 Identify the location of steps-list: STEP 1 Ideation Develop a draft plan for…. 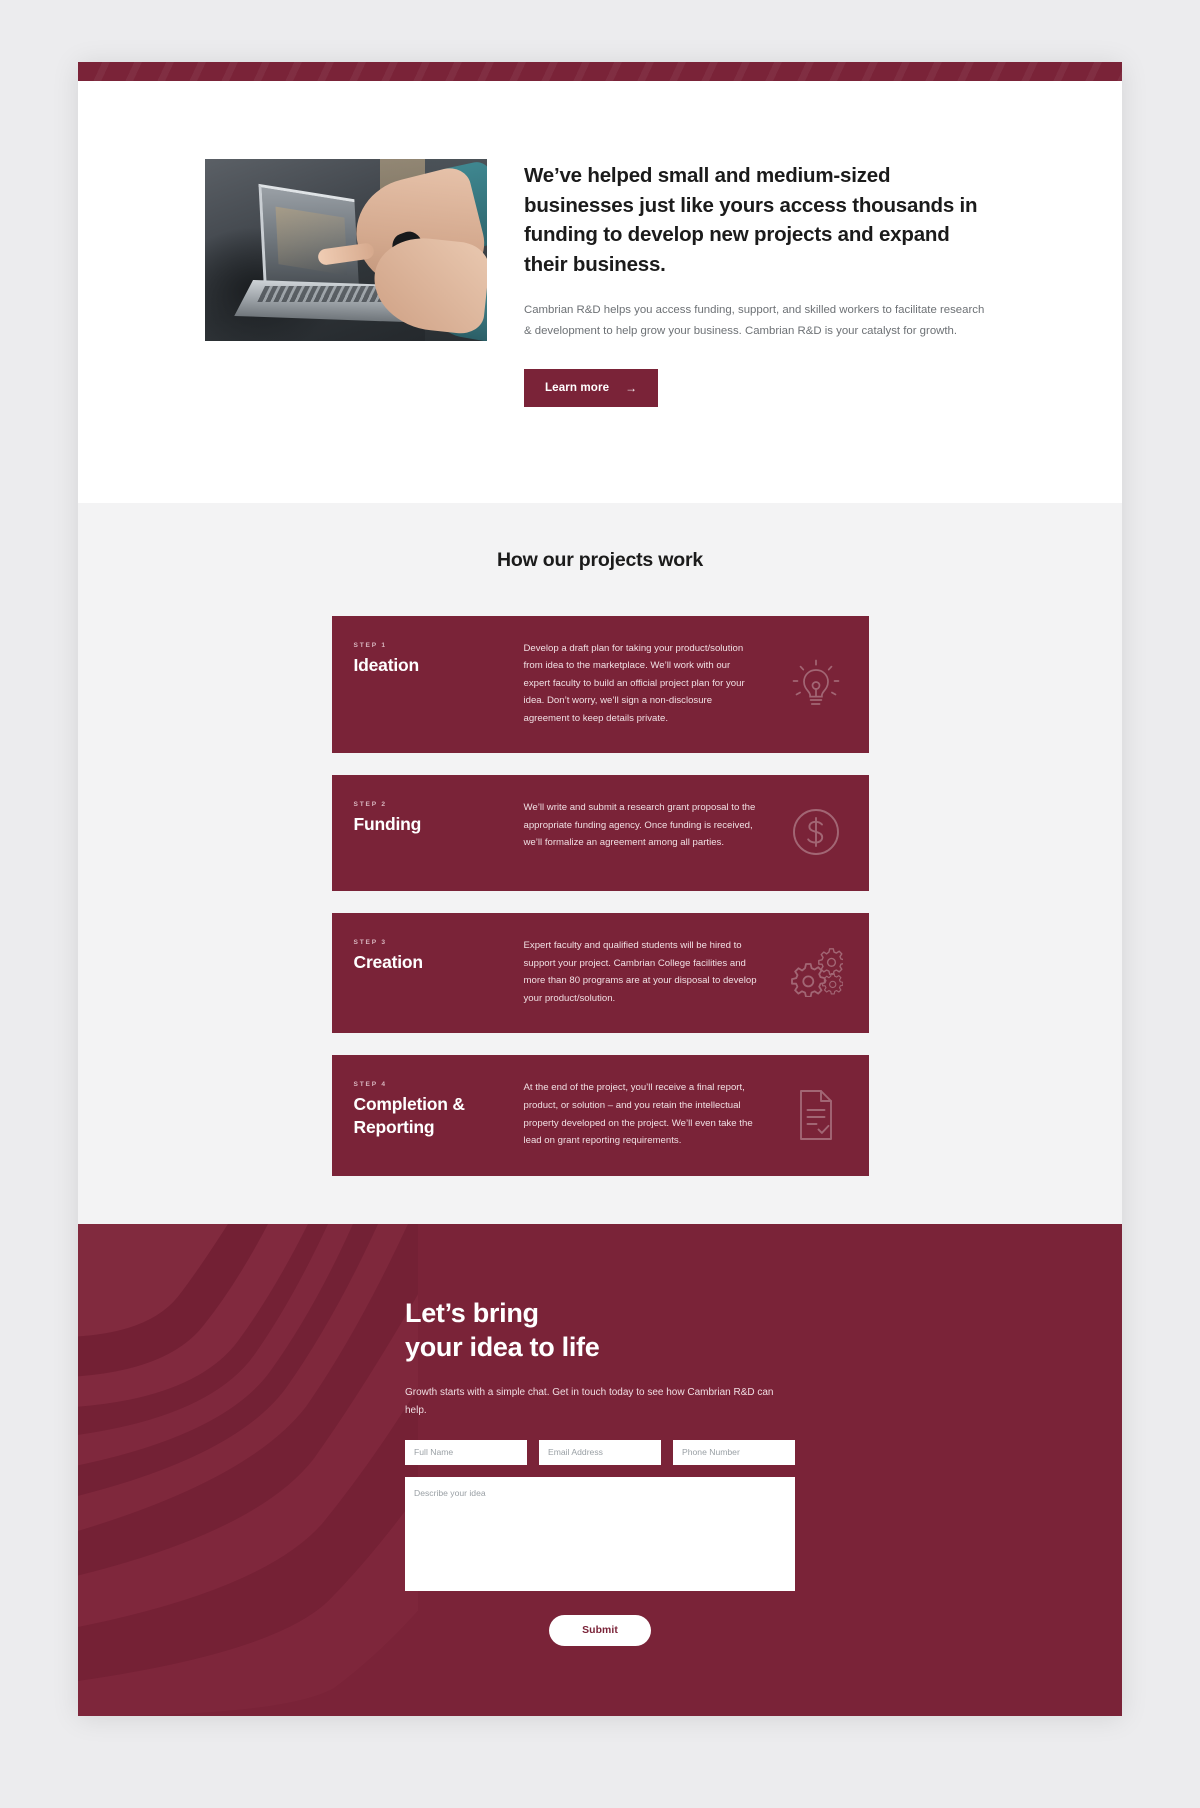
(600, 895).